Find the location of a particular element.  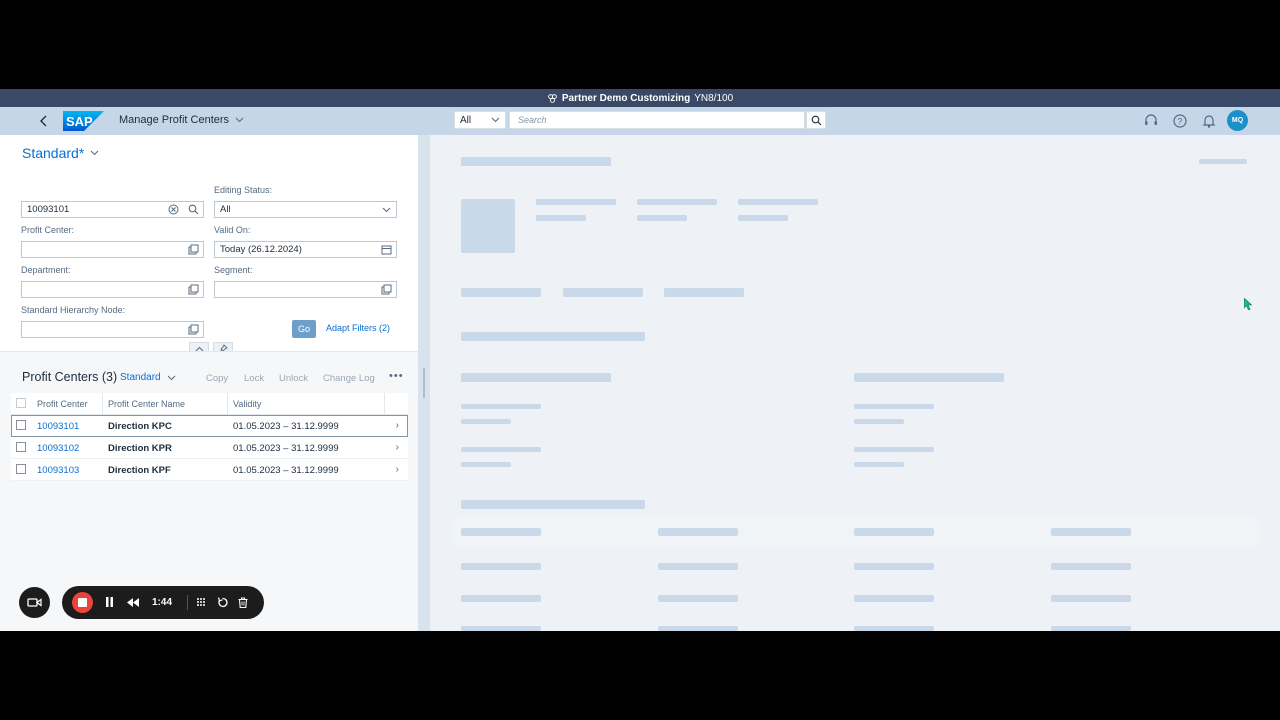

layout-splitter is located at coordinates (424, 383).